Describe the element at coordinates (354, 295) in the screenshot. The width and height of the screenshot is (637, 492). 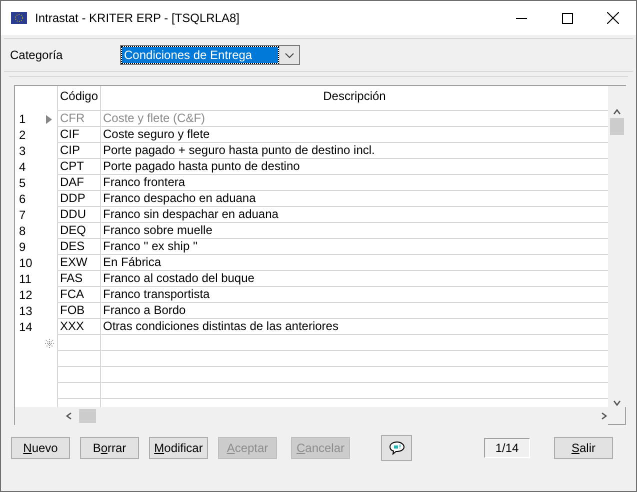
I see `table-cell: Franco transportista` at that location.